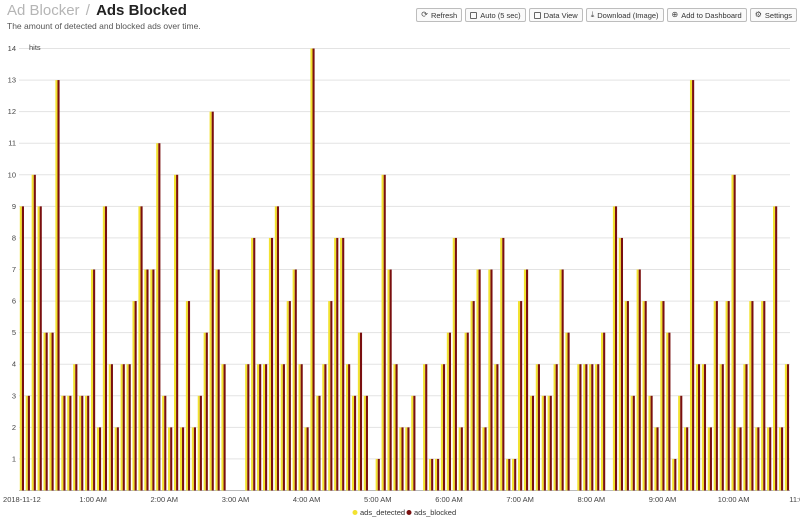 This screenshot has width=800, height=523. Describe the element at coordinates (431, 512) in the screenshot. I see `legend-item-ads-blocked: ads_blocked` at that location.